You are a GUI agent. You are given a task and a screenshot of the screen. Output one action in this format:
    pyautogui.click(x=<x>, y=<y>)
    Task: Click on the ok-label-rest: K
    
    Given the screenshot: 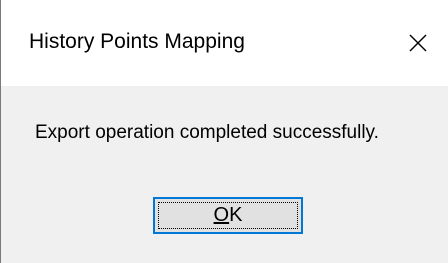 What is the action you would take?
    pyautogui.click(x=236, y=215)
    